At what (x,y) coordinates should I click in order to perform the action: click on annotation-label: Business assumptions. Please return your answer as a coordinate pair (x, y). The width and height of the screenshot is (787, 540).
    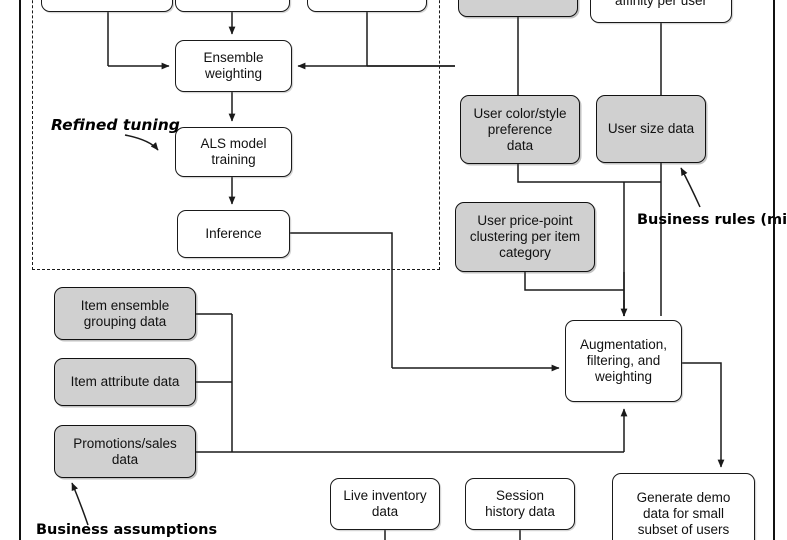
    Looking at the image, I should click on (127, 530).